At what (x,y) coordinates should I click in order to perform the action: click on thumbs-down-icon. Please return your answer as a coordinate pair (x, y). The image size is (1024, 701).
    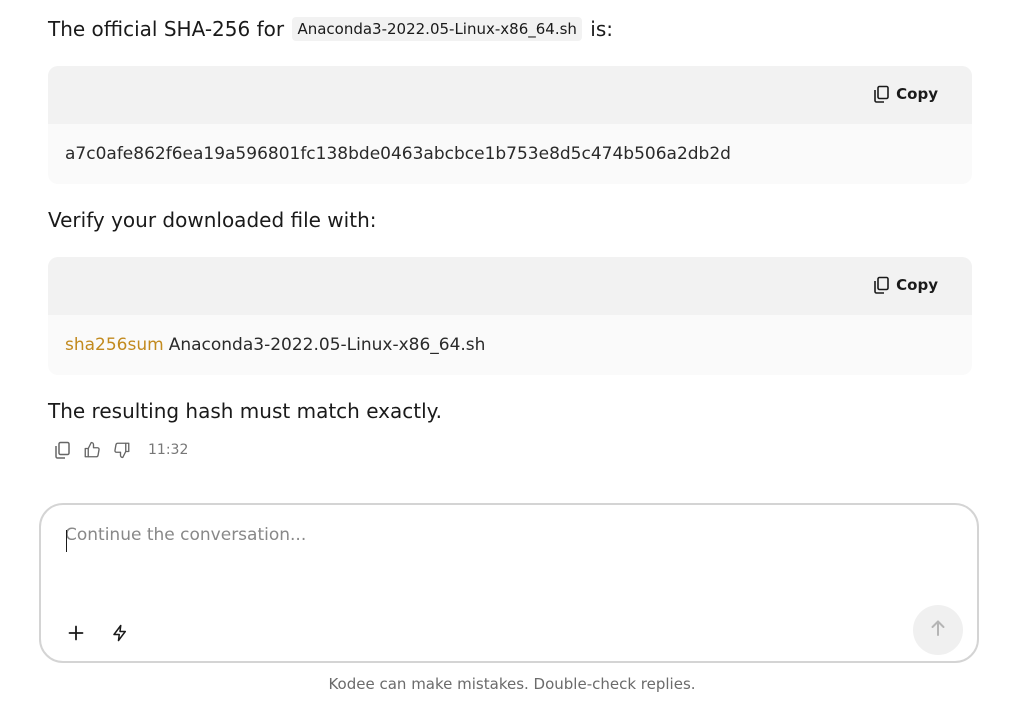
    Looking at the image, I should click on (122, 450).